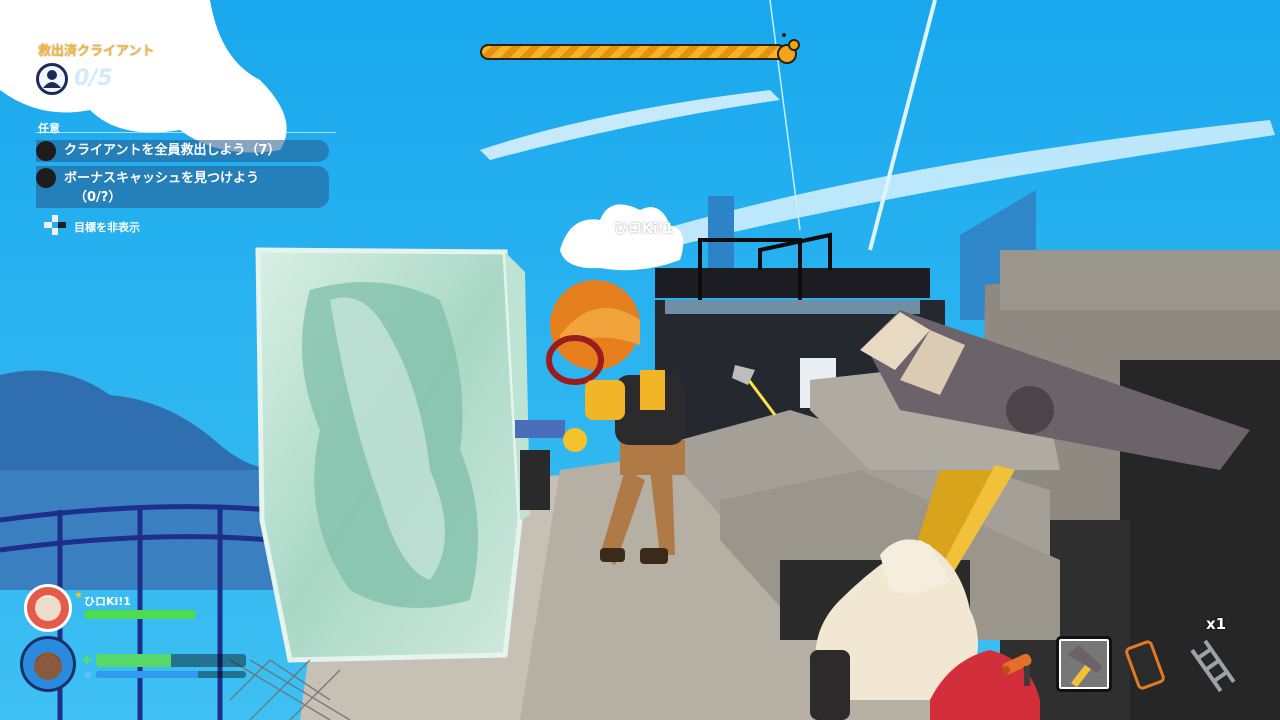 The height and width of the screenshot is (720, 1280). Describe the element at coordinates (172, 150) in the screenshot. I see `objective-text: クライアントを全員救出しよう（7）` at that location.